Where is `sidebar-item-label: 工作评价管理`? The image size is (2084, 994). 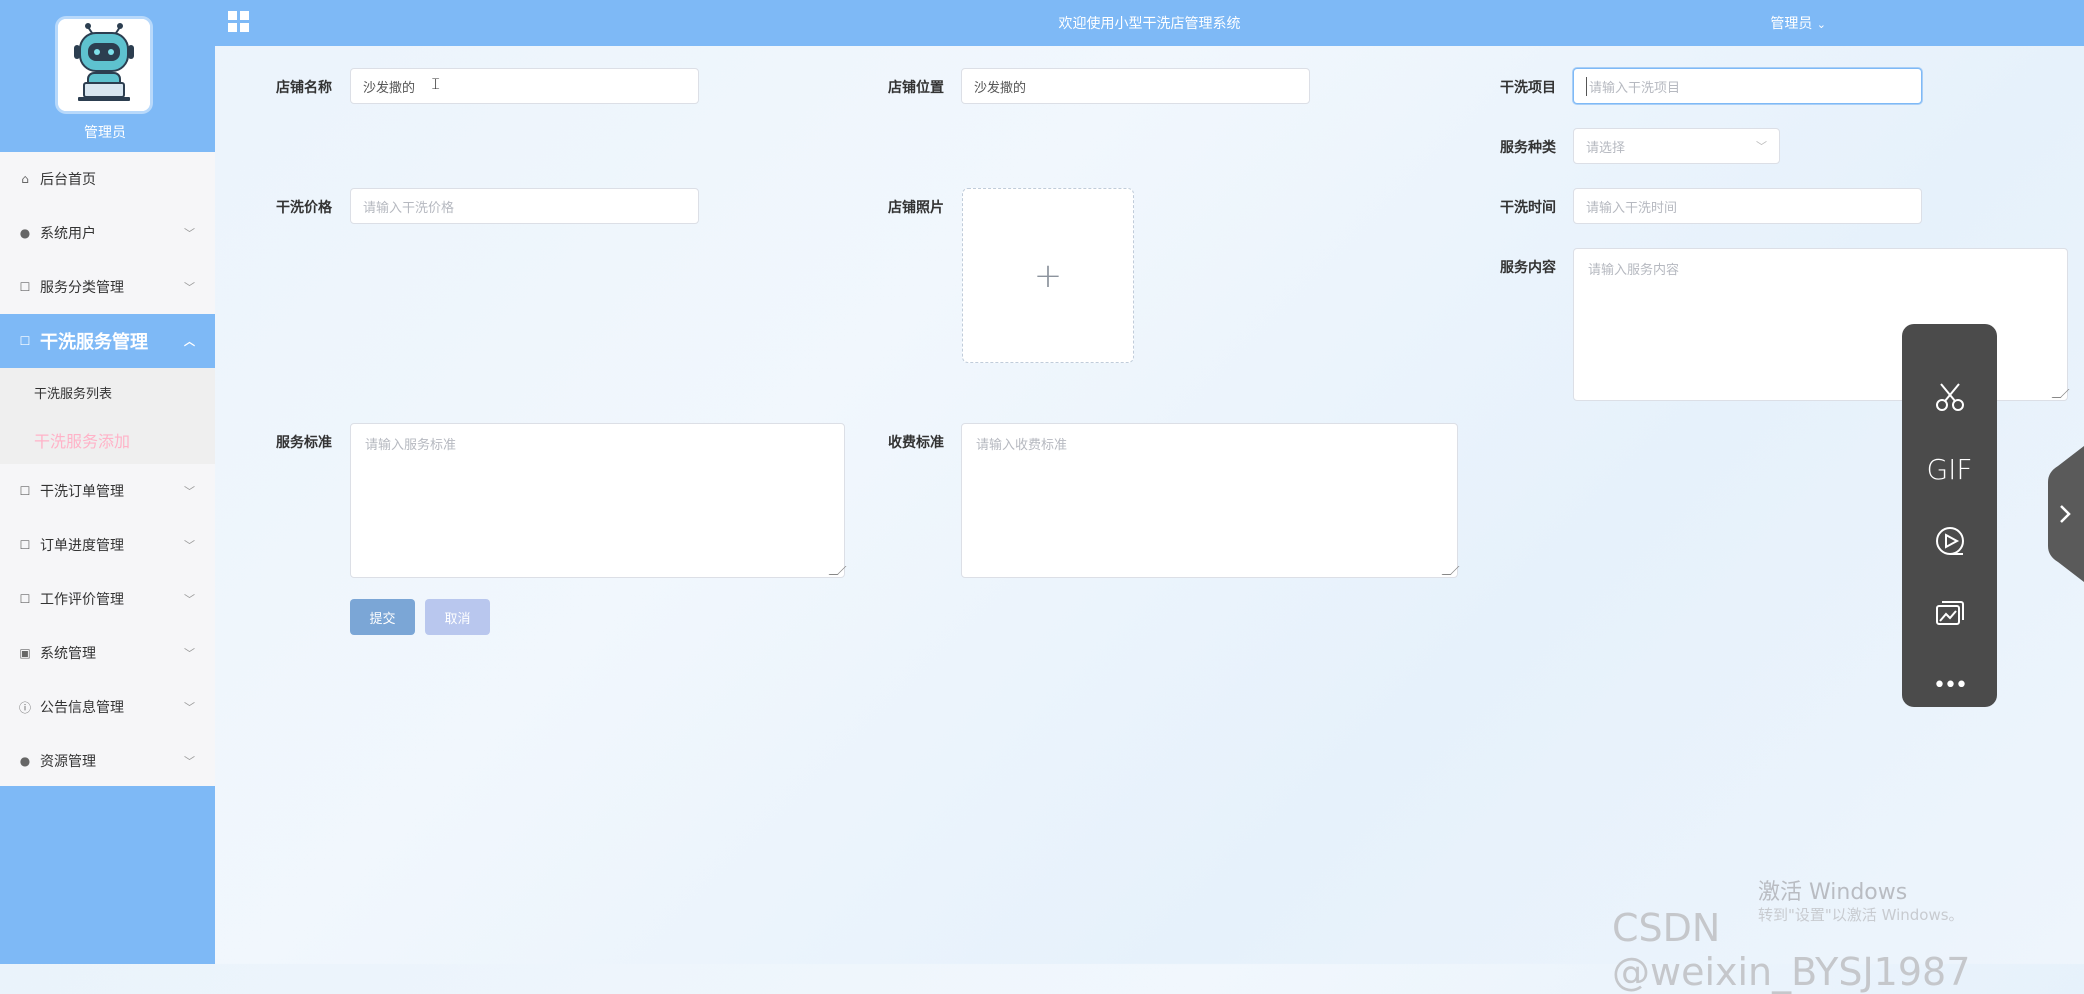 sidebar-item-label: 工作评价管理 is located at coordinates (82, 600).